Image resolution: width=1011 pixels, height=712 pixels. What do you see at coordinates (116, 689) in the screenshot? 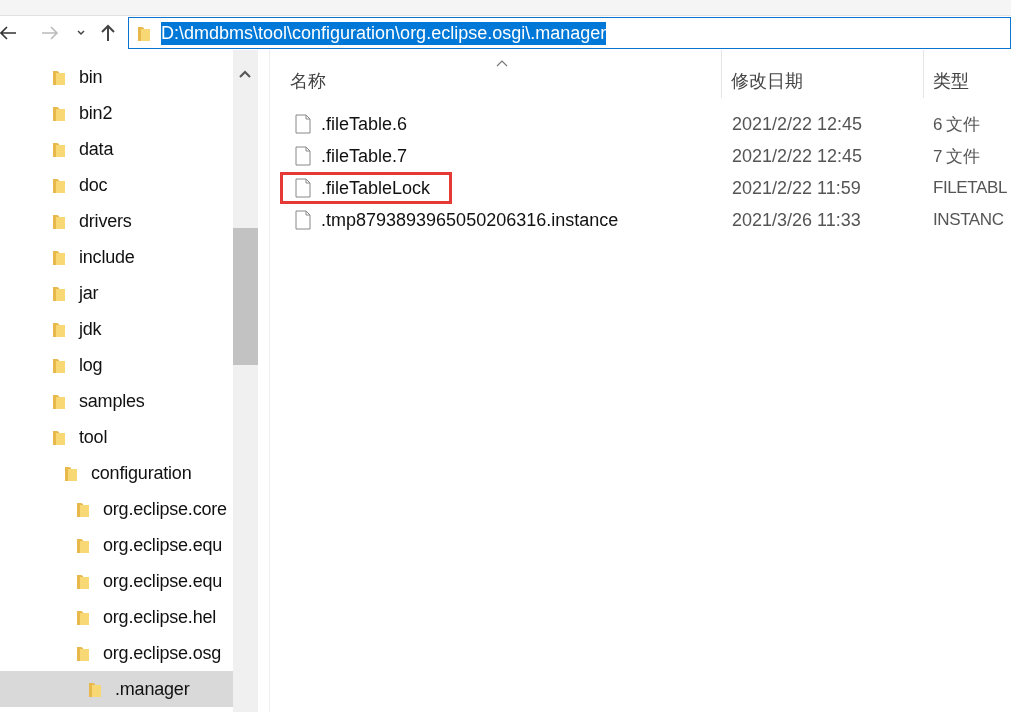
I see `tree-item: .manager` at bounding box center [116, 689].